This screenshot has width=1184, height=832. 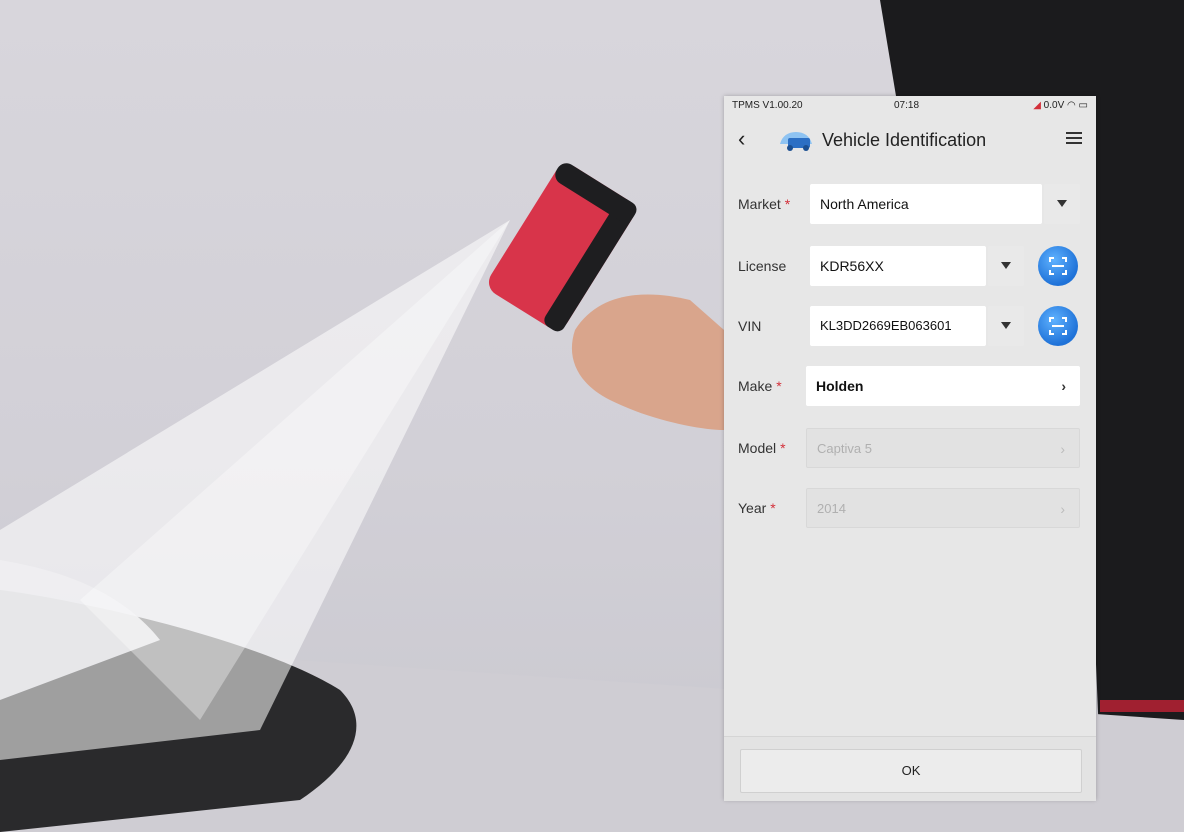 I want to click on menu-button, so click(x=1074, y=140).